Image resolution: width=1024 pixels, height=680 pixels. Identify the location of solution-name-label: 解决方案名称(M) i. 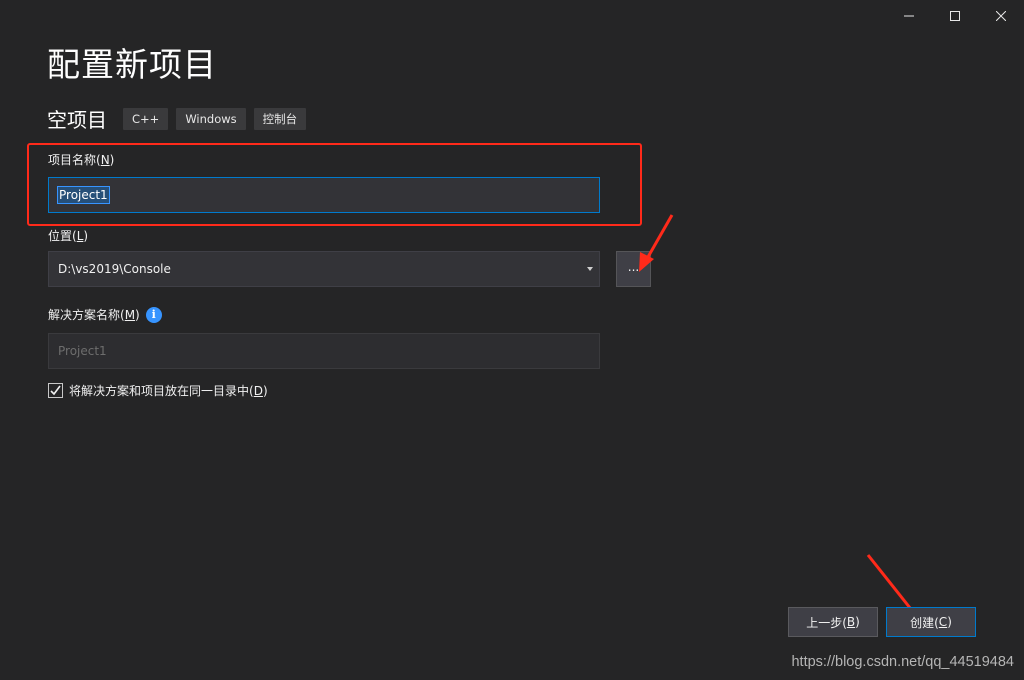
(105, 315).